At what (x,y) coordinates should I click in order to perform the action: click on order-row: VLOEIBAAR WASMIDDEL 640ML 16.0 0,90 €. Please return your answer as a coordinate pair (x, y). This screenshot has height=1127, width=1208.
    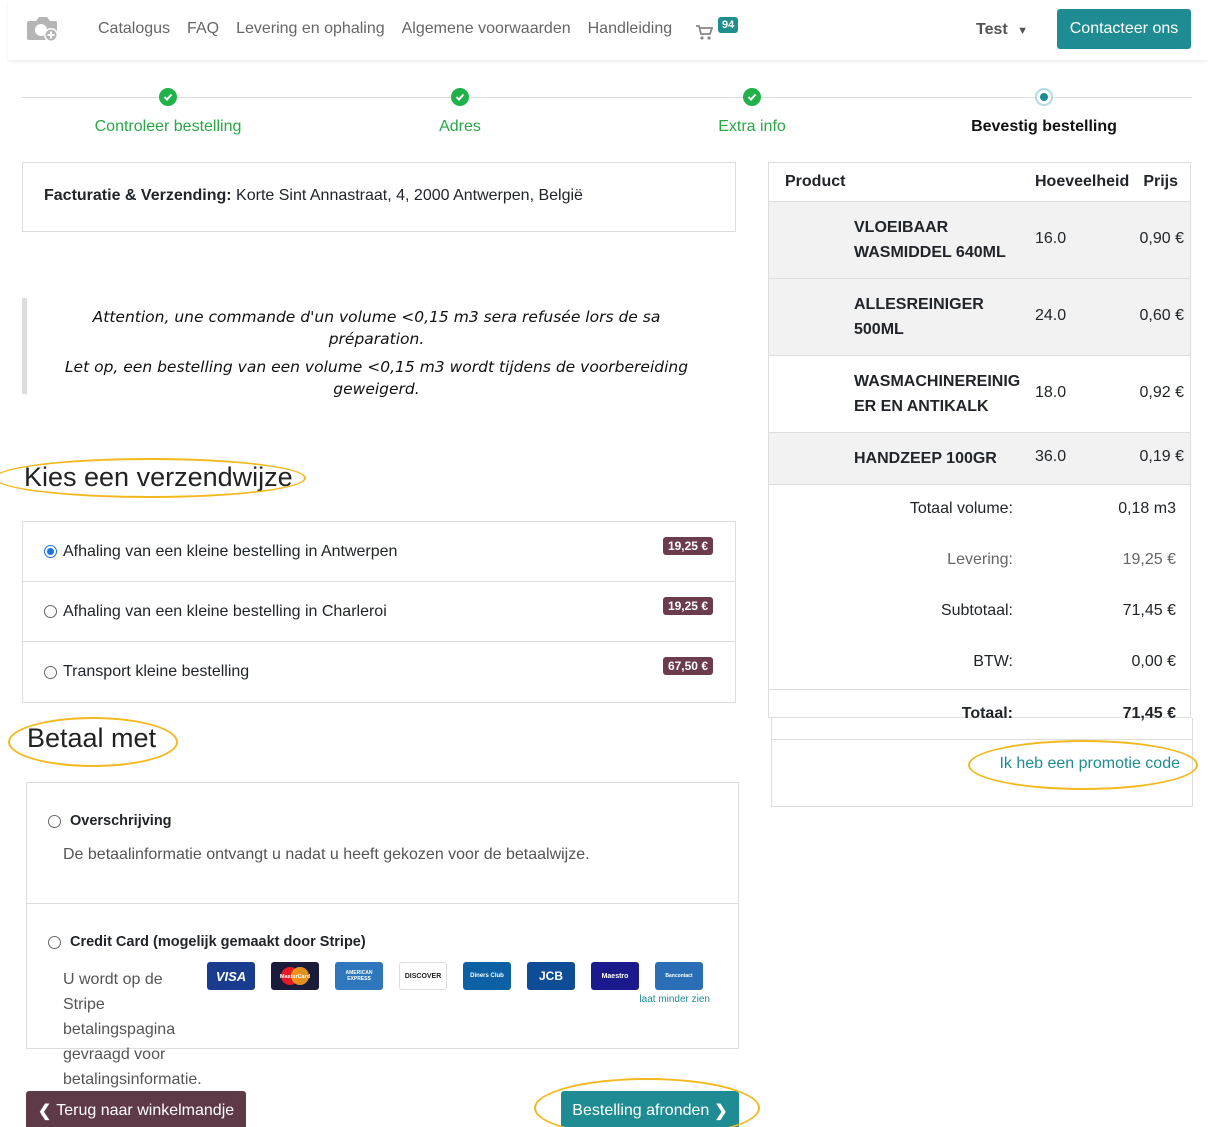
    Looking at the image, I should click on (979, 239).